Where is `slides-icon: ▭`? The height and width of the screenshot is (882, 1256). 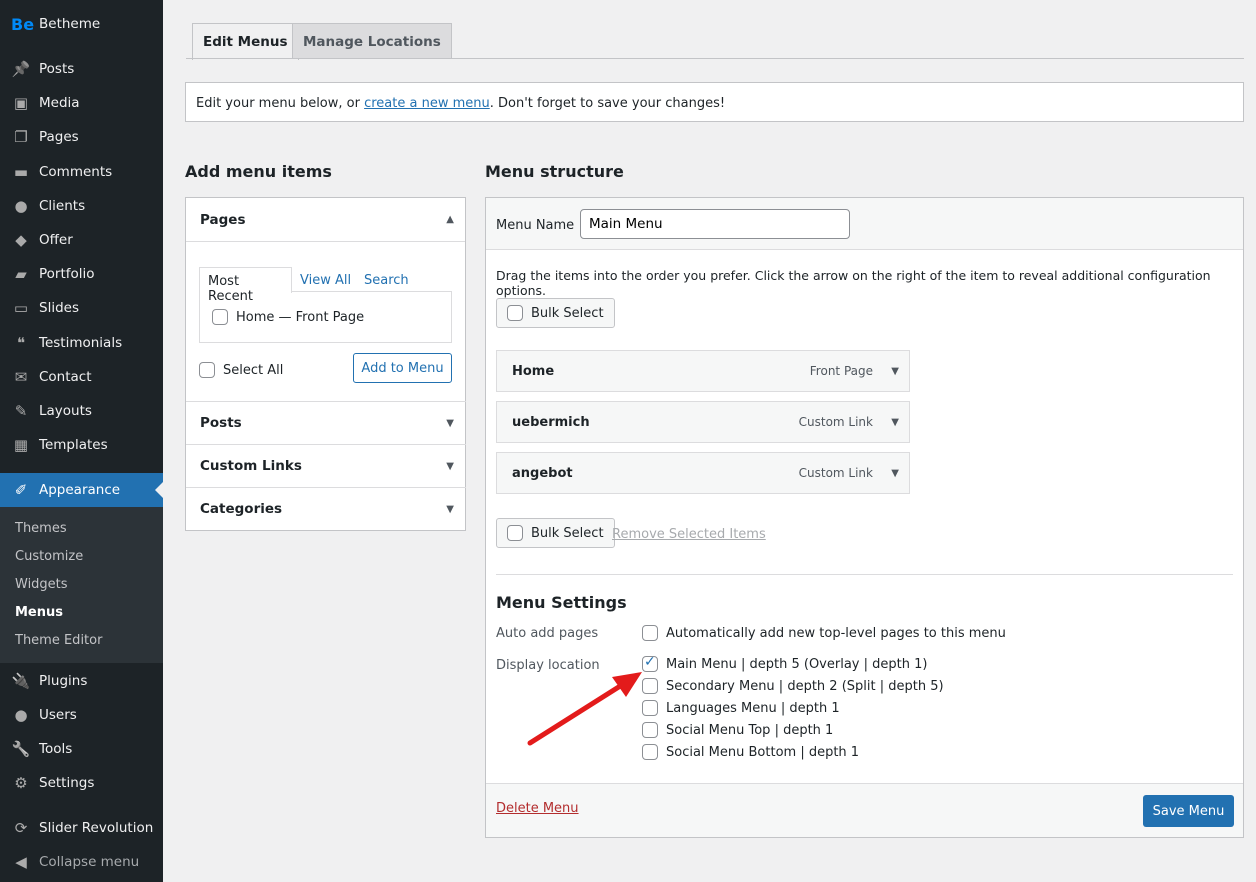
slides-icon: ▭ is located at coordinates (21, 308).